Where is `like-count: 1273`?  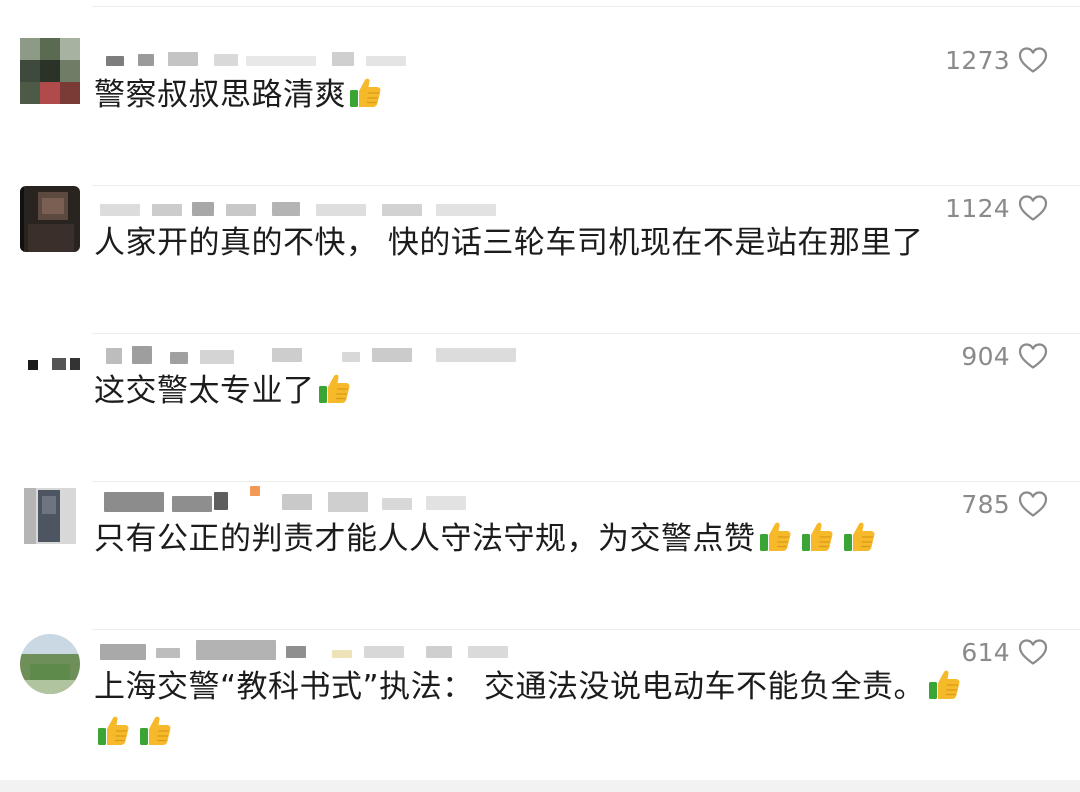 like-count: 1273 is located at coordinates (977, 60).